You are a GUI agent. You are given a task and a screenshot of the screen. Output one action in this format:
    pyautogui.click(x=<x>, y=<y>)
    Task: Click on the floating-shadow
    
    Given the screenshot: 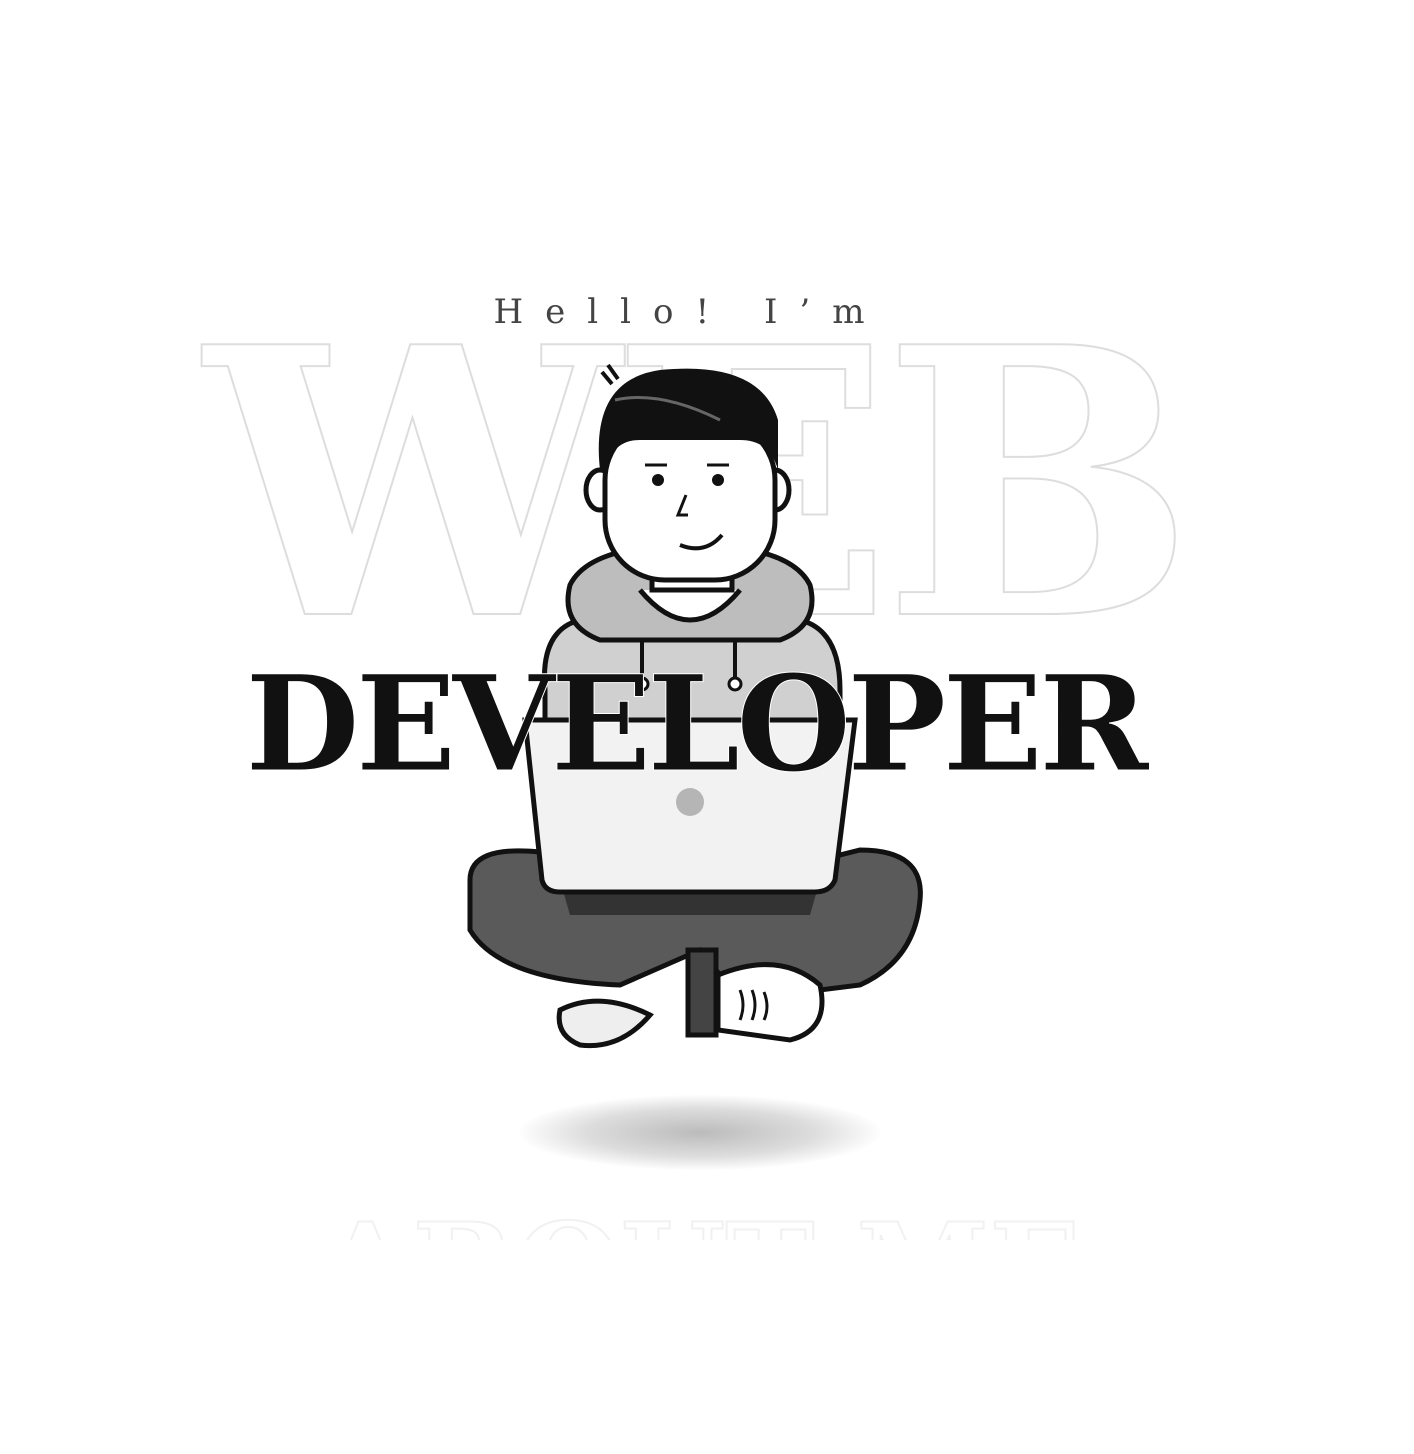 What is the action you would take?
    pyautogui.click(x=700, y=1132)
    